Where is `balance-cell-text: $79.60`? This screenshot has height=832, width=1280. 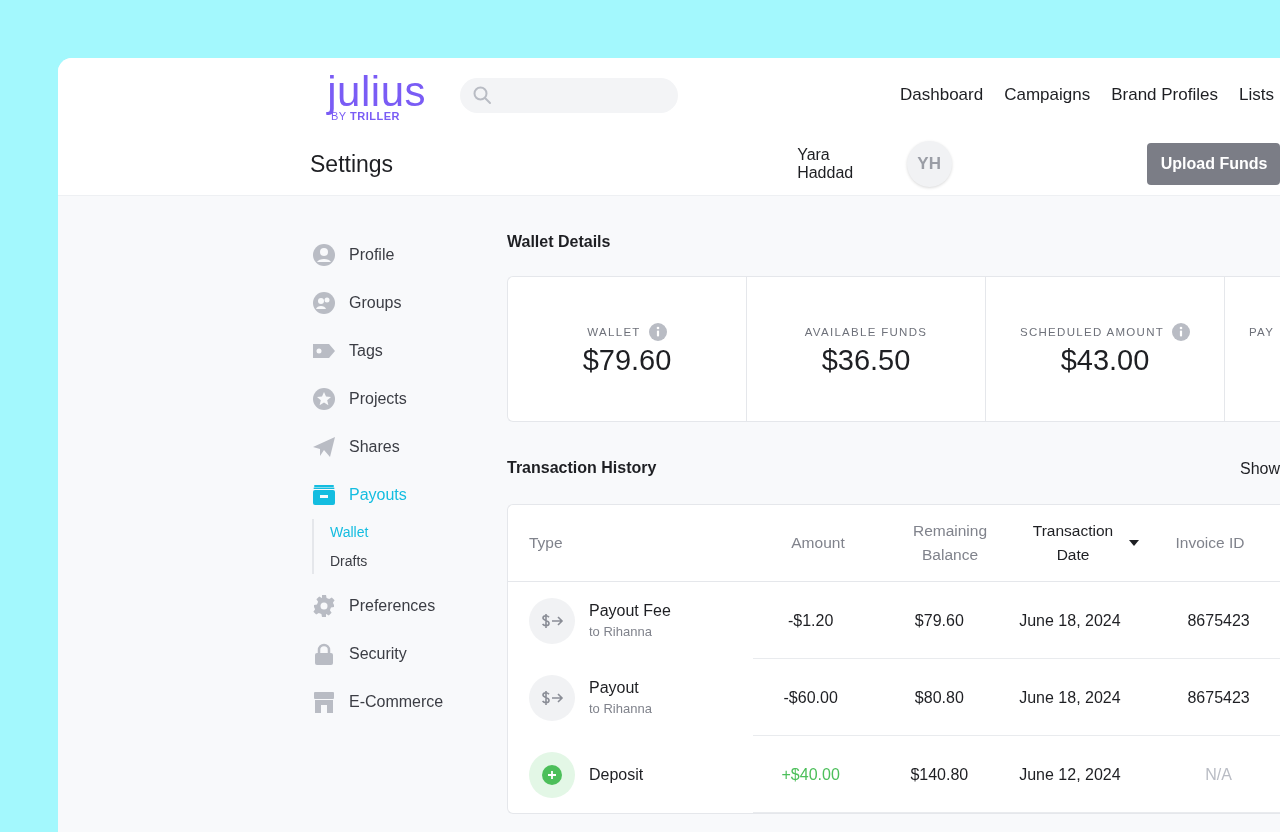 balance-cell-text: $79.60 is located at coordinates (939, 620).